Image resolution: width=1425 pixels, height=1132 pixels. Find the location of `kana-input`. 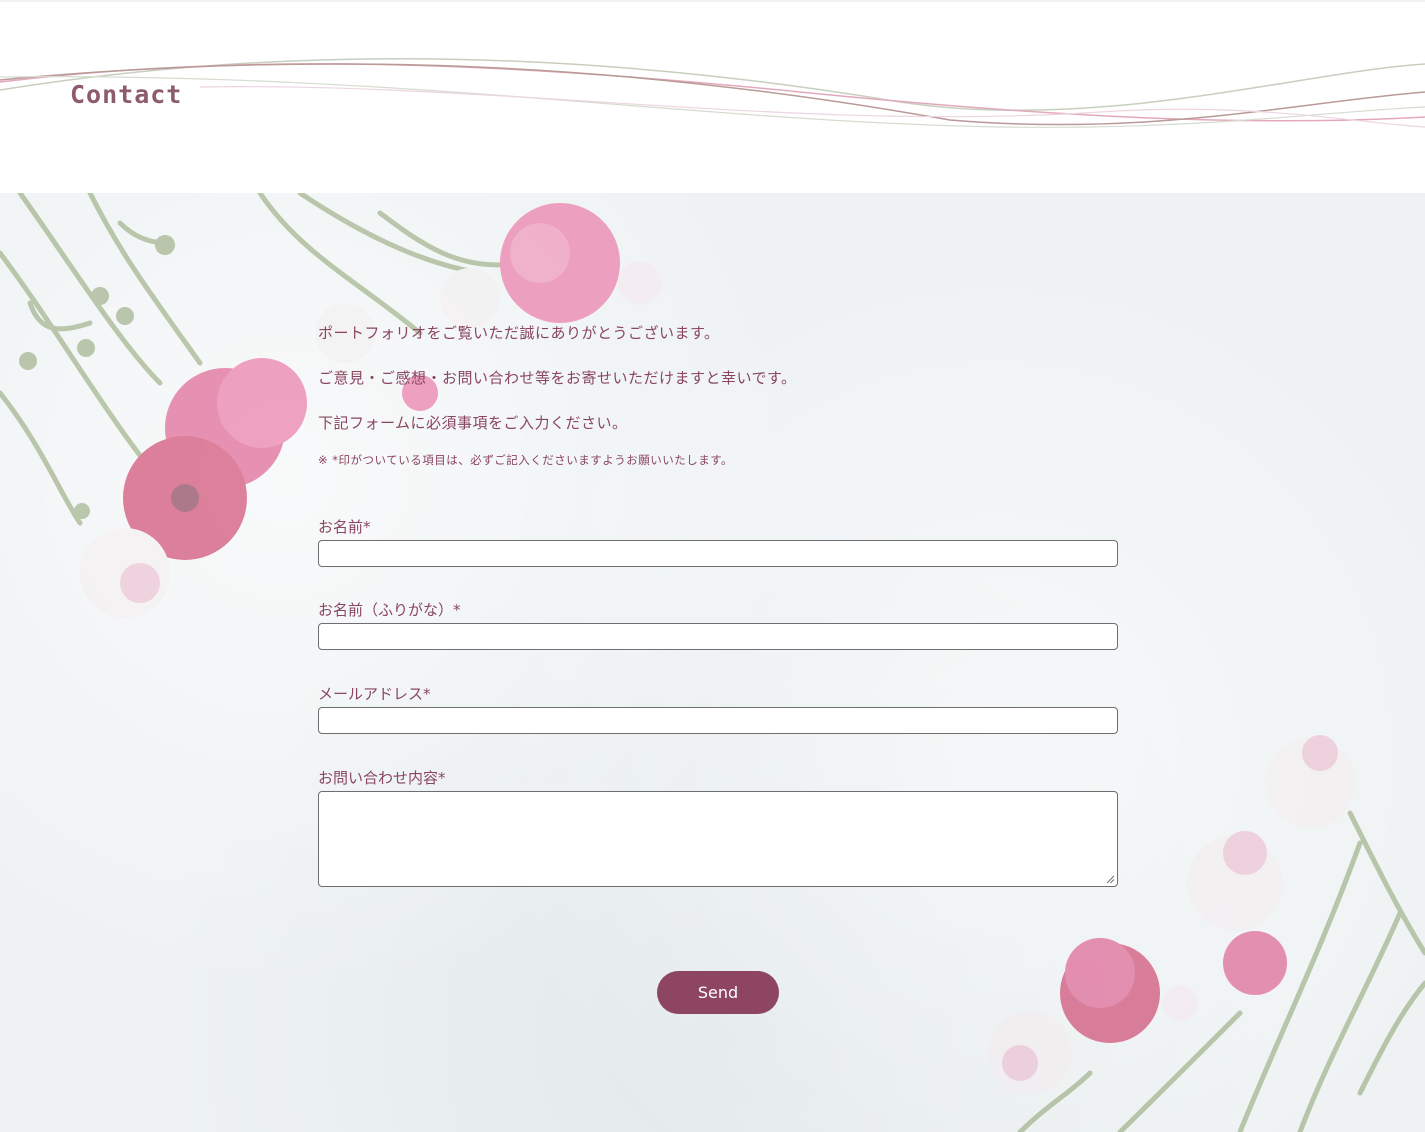

kana-input is located at coordinates (718, 636).